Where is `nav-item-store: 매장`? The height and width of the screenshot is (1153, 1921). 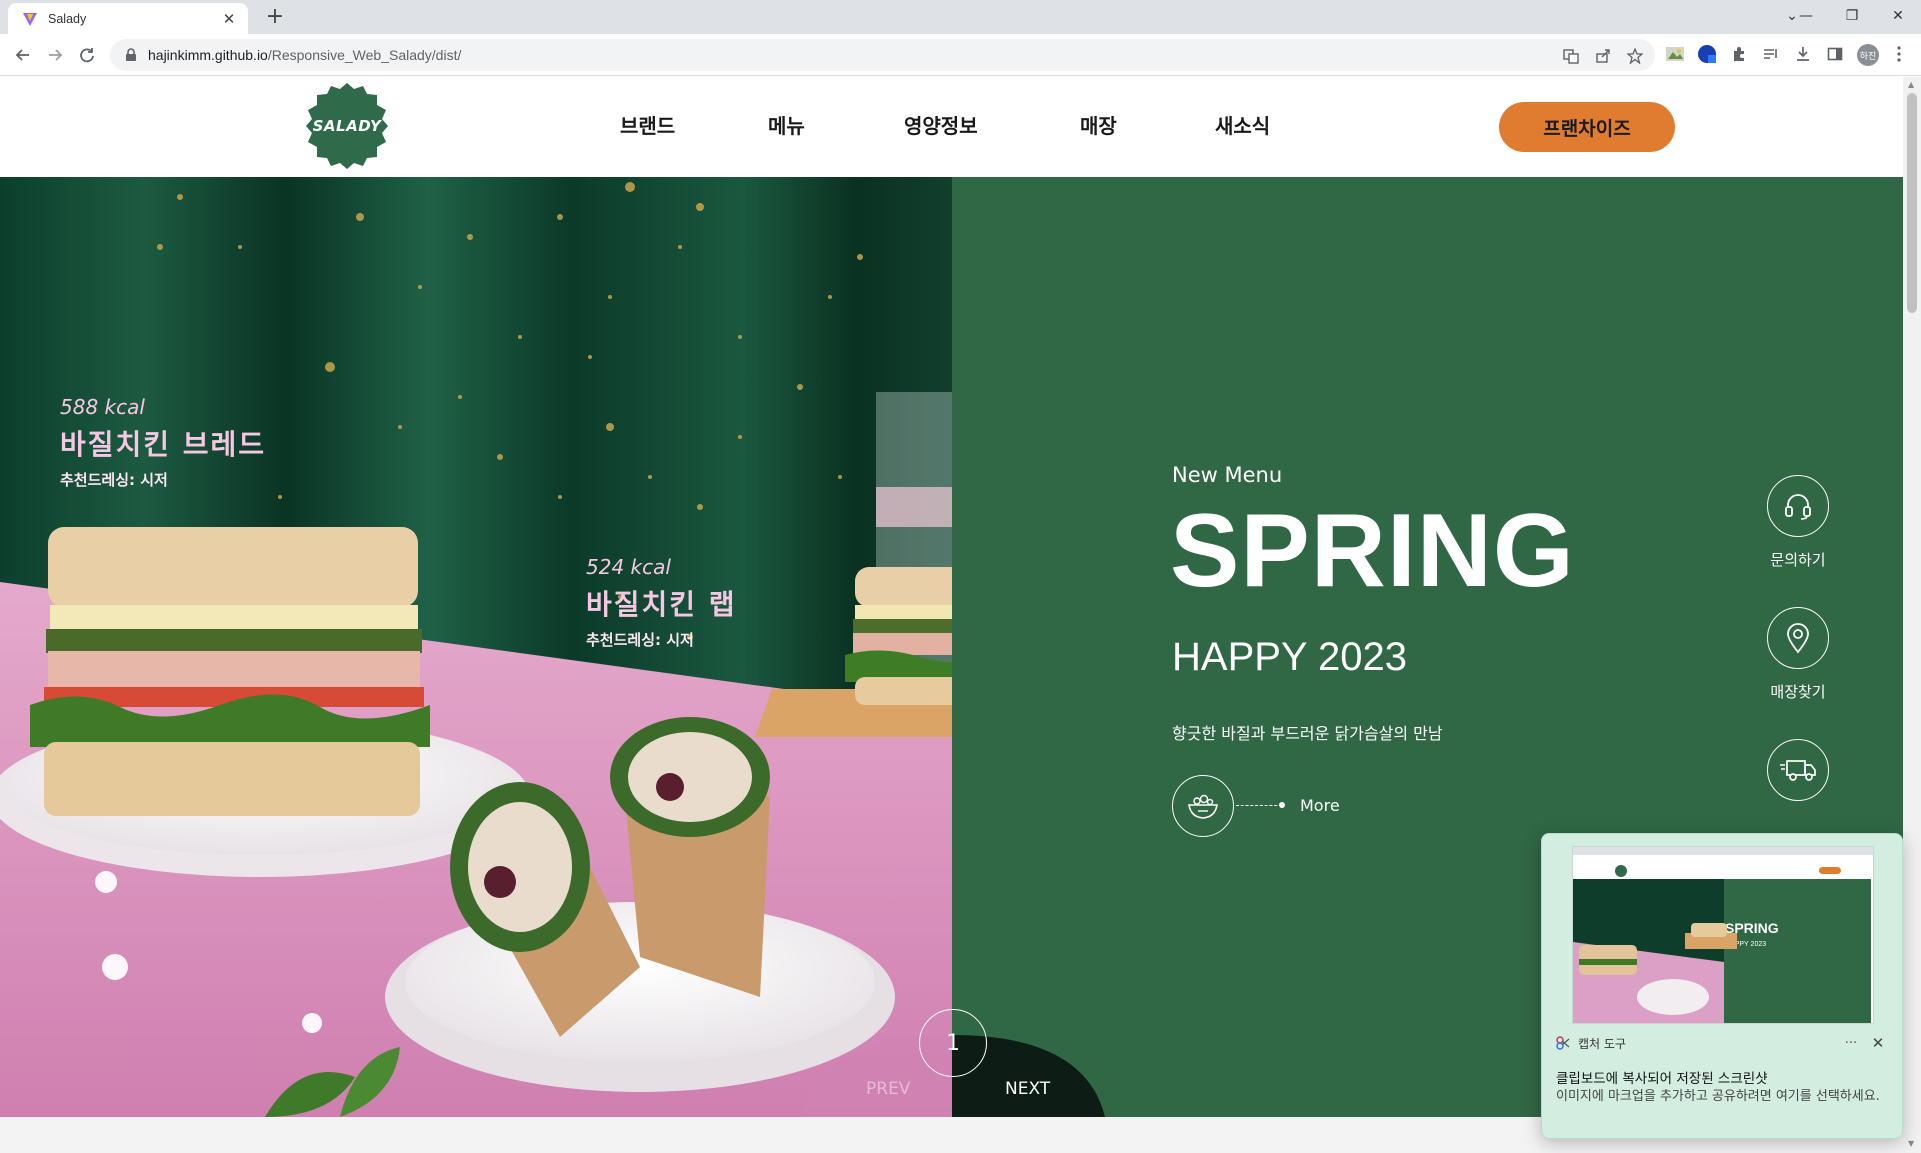
nav-item-store: 매장 is located at coordinates (1147, 124).